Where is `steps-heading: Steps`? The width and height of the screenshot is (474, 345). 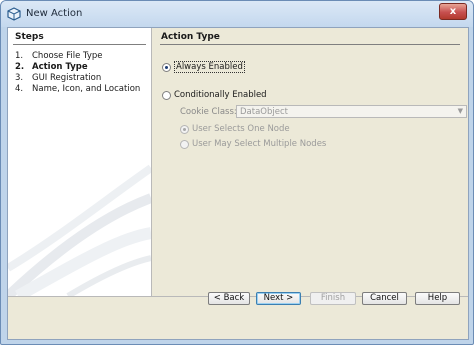 steps-heading: Steps is located at coordinates (29, 37).